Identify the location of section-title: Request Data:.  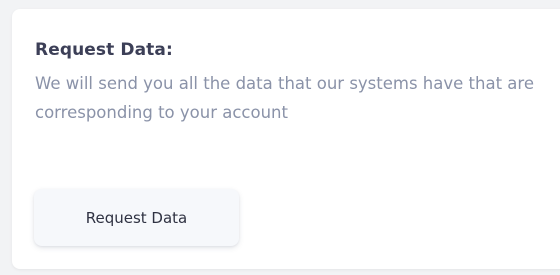
(104, 50).